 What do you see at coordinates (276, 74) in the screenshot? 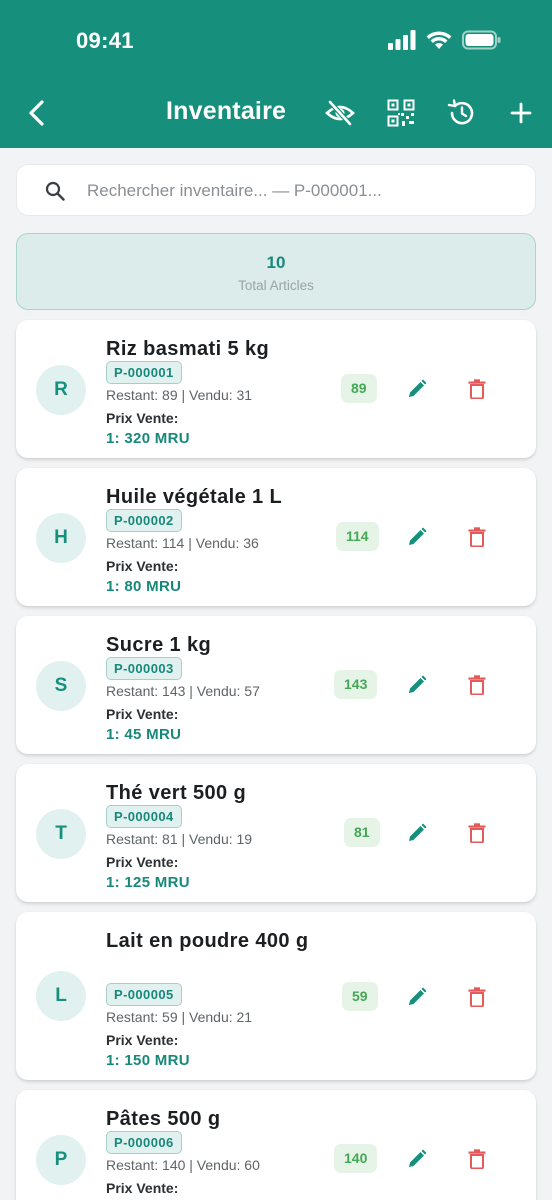
I see `app-header: 09:41 Inventaire` at bounding box center [276, 74].